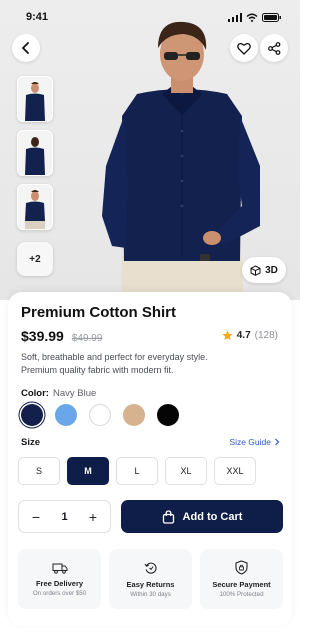 The image size is (320, 633). Describe the element at coordinates (134, 415) in the screenshot. I see `color-swatch-beige` at that location.